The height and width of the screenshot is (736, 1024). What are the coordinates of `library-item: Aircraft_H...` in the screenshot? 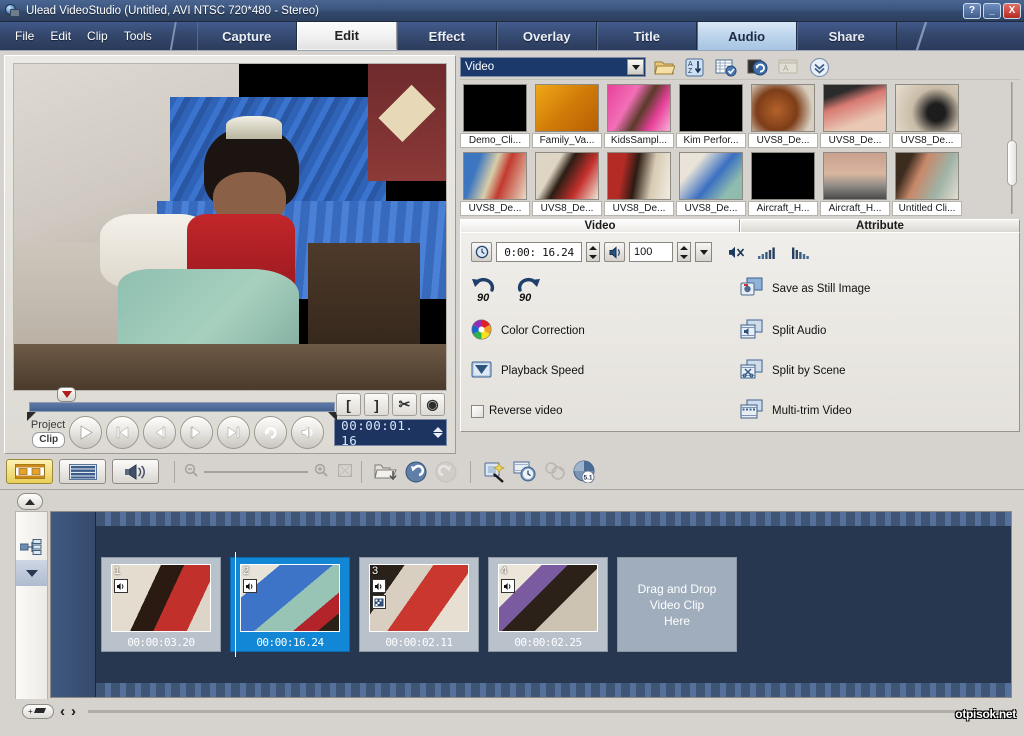 It's located at (855, 184).